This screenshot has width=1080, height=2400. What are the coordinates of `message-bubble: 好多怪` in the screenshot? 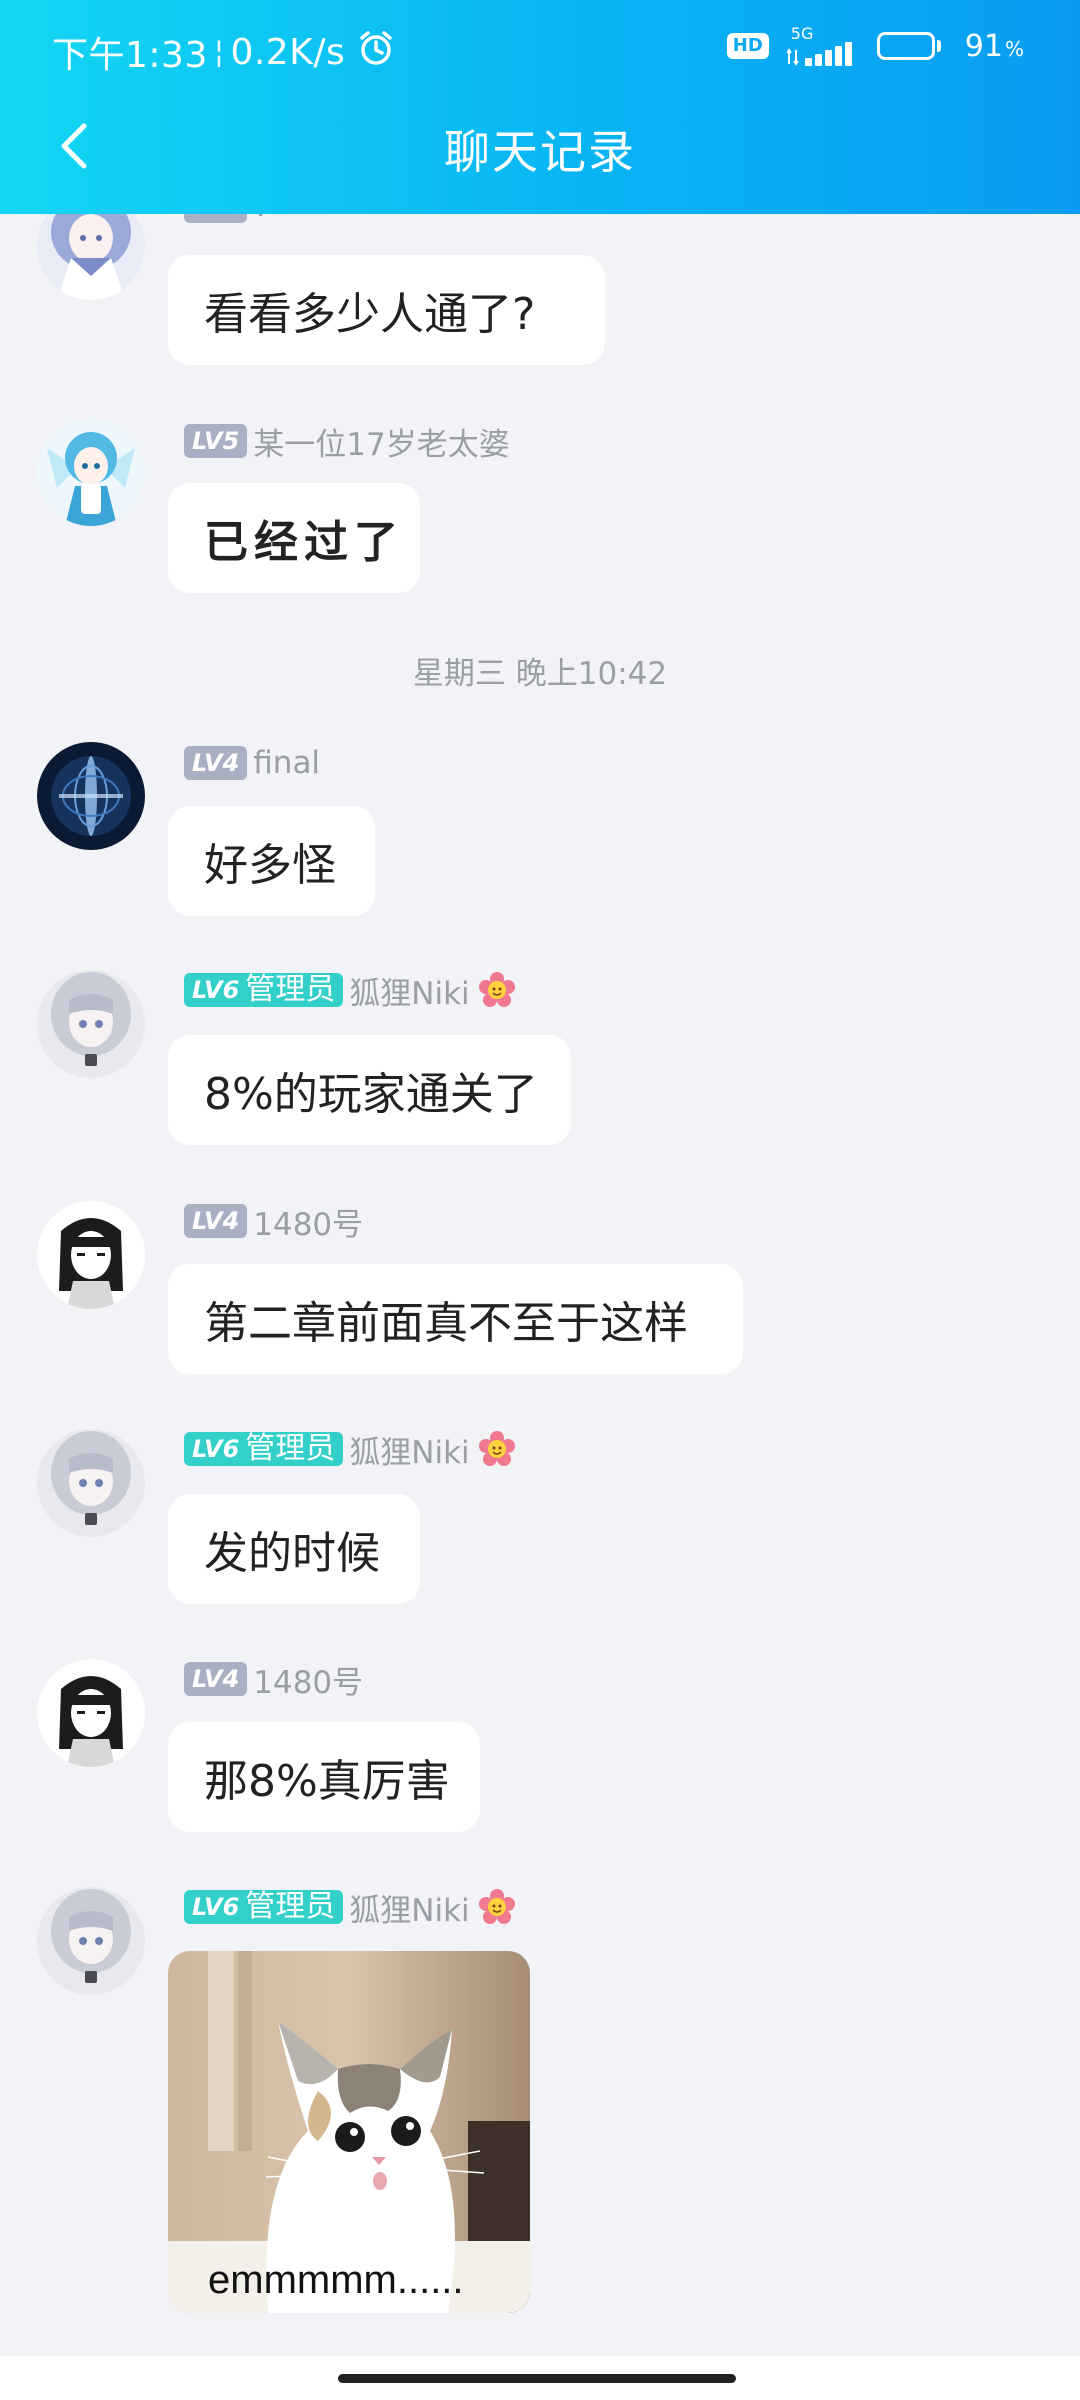 It's located at (271, 861).